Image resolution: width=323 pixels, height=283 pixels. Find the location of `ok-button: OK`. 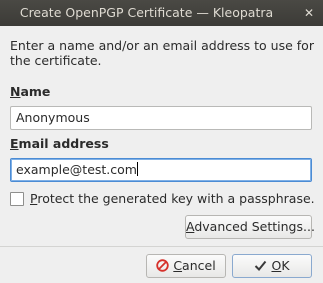

ok-button: OK is located at coordinates (272, 266).